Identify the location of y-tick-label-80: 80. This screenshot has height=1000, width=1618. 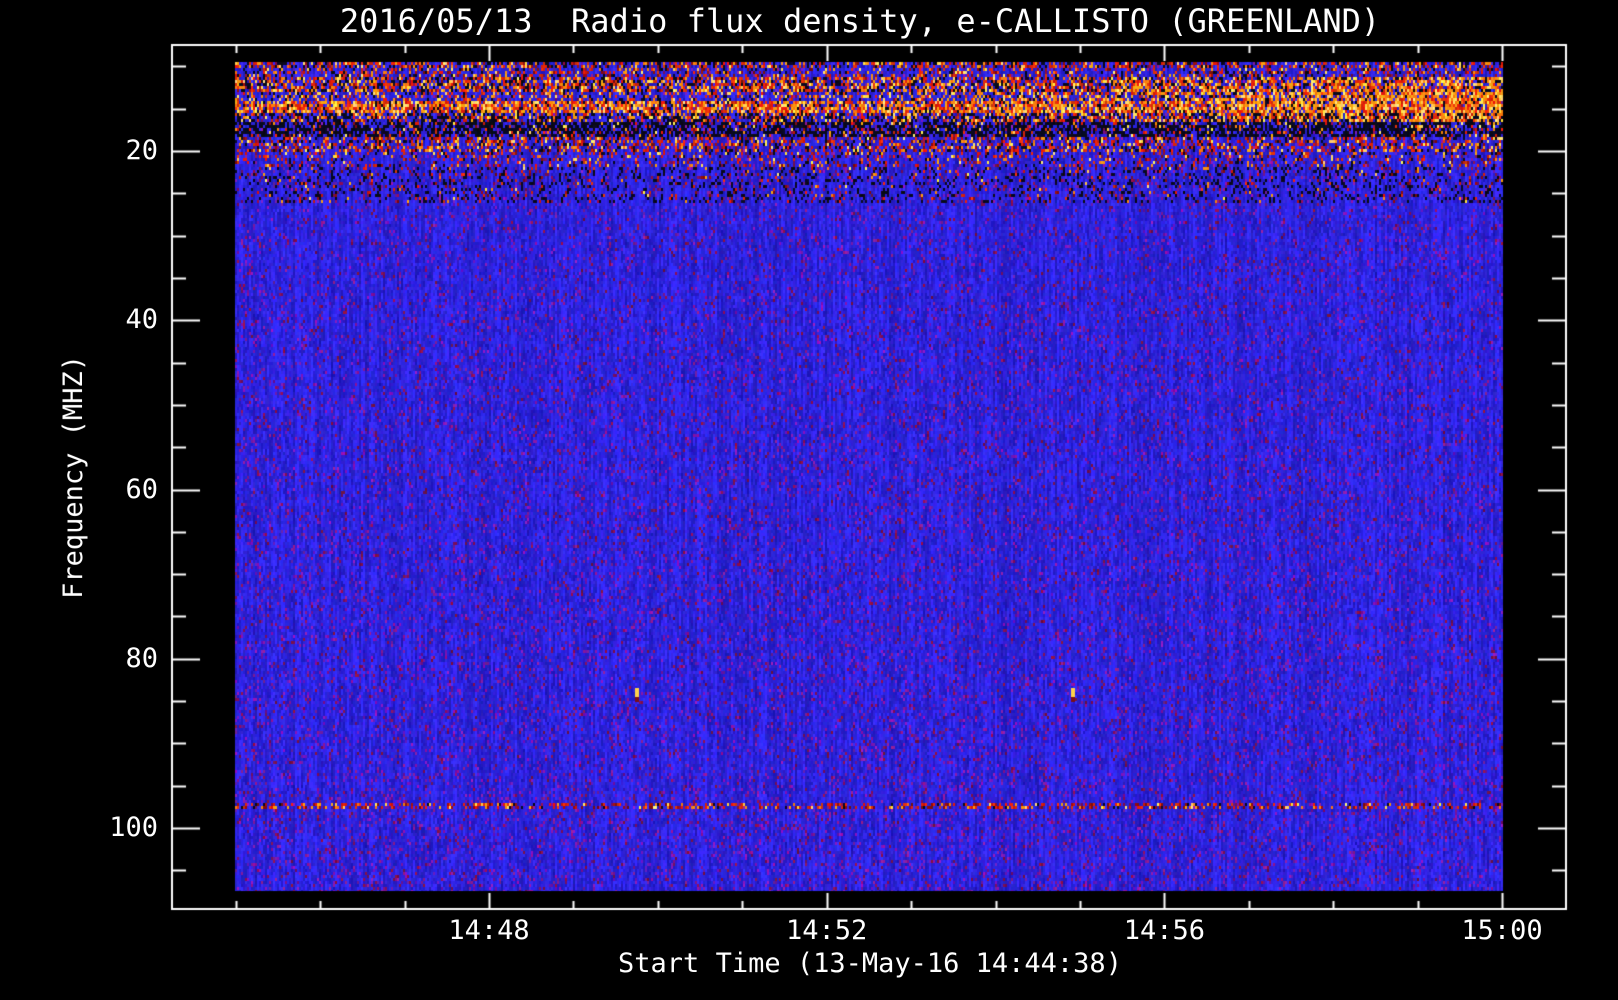
(141, 658).